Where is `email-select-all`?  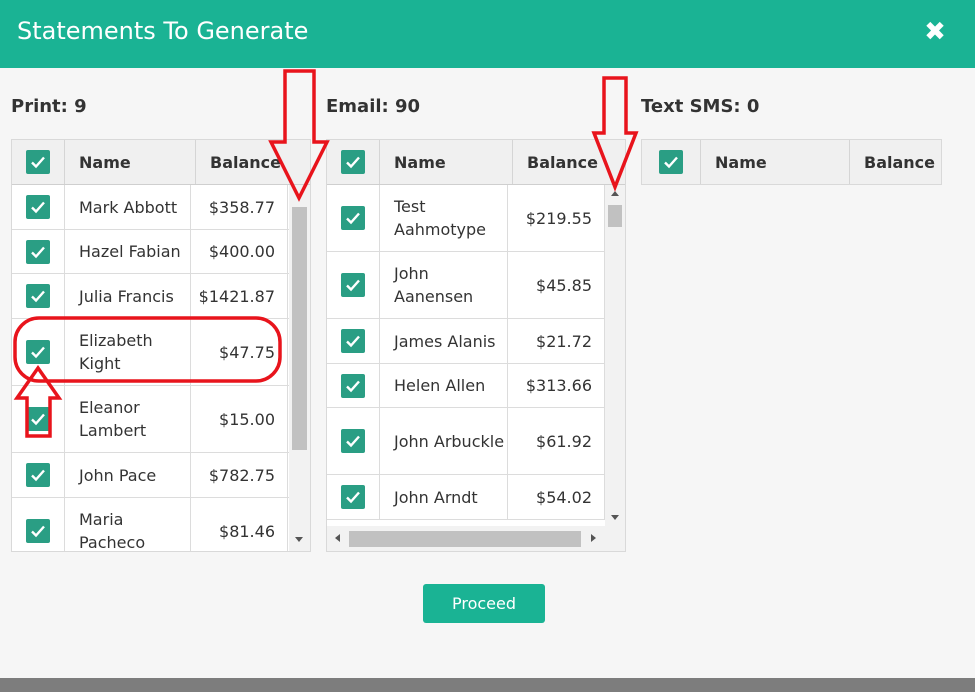
email-select-all is located at coordinates (353, 162).